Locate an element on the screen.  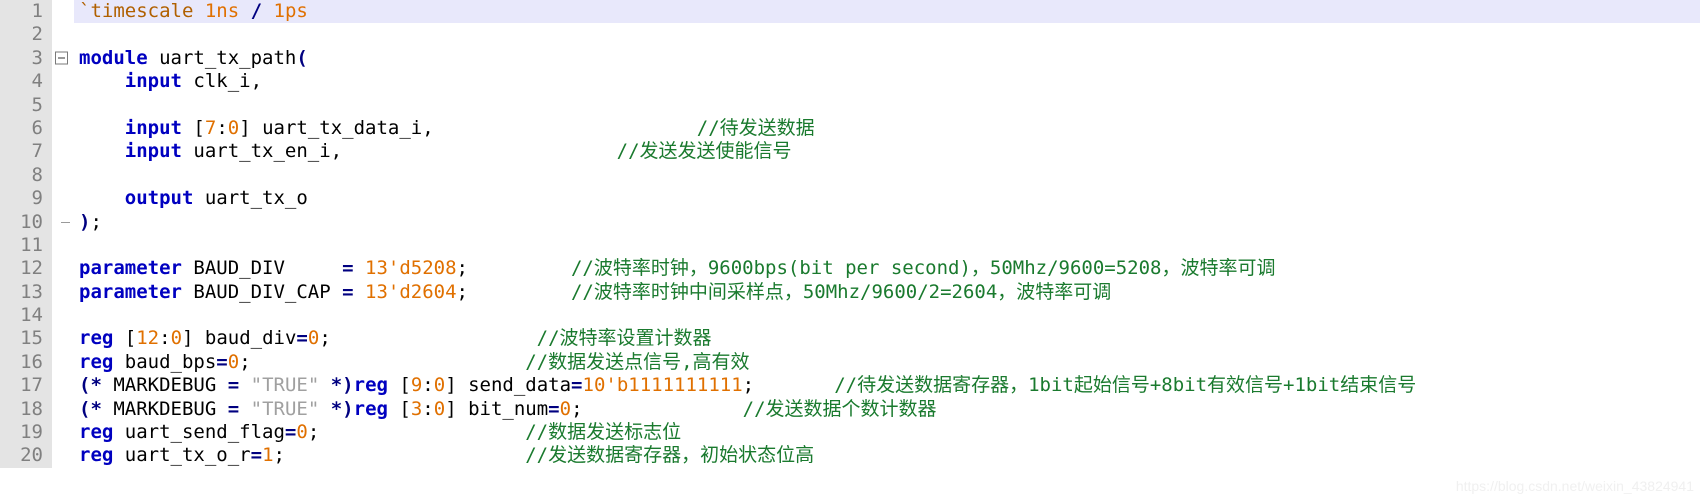
line-number: 16 is located at coordinates (26, 362).